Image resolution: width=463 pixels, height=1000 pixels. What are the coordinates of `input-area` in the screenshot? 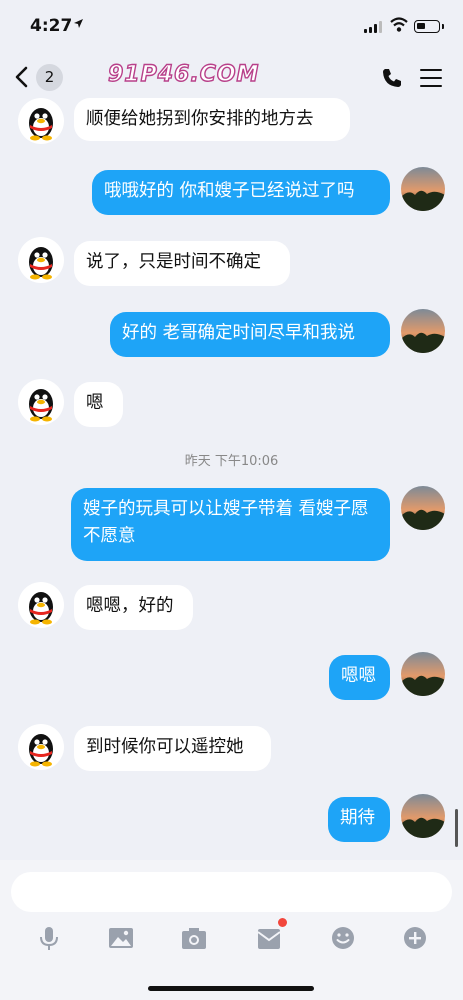 It's located at (231, 930).